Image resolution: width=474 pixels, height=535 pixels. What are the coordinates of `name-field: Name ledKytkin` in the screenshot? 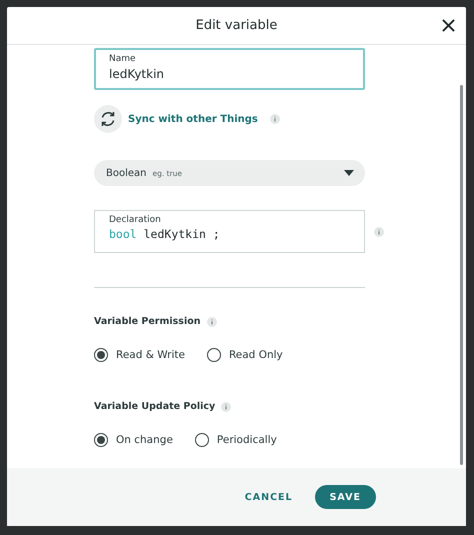 It's located at (229, 69).